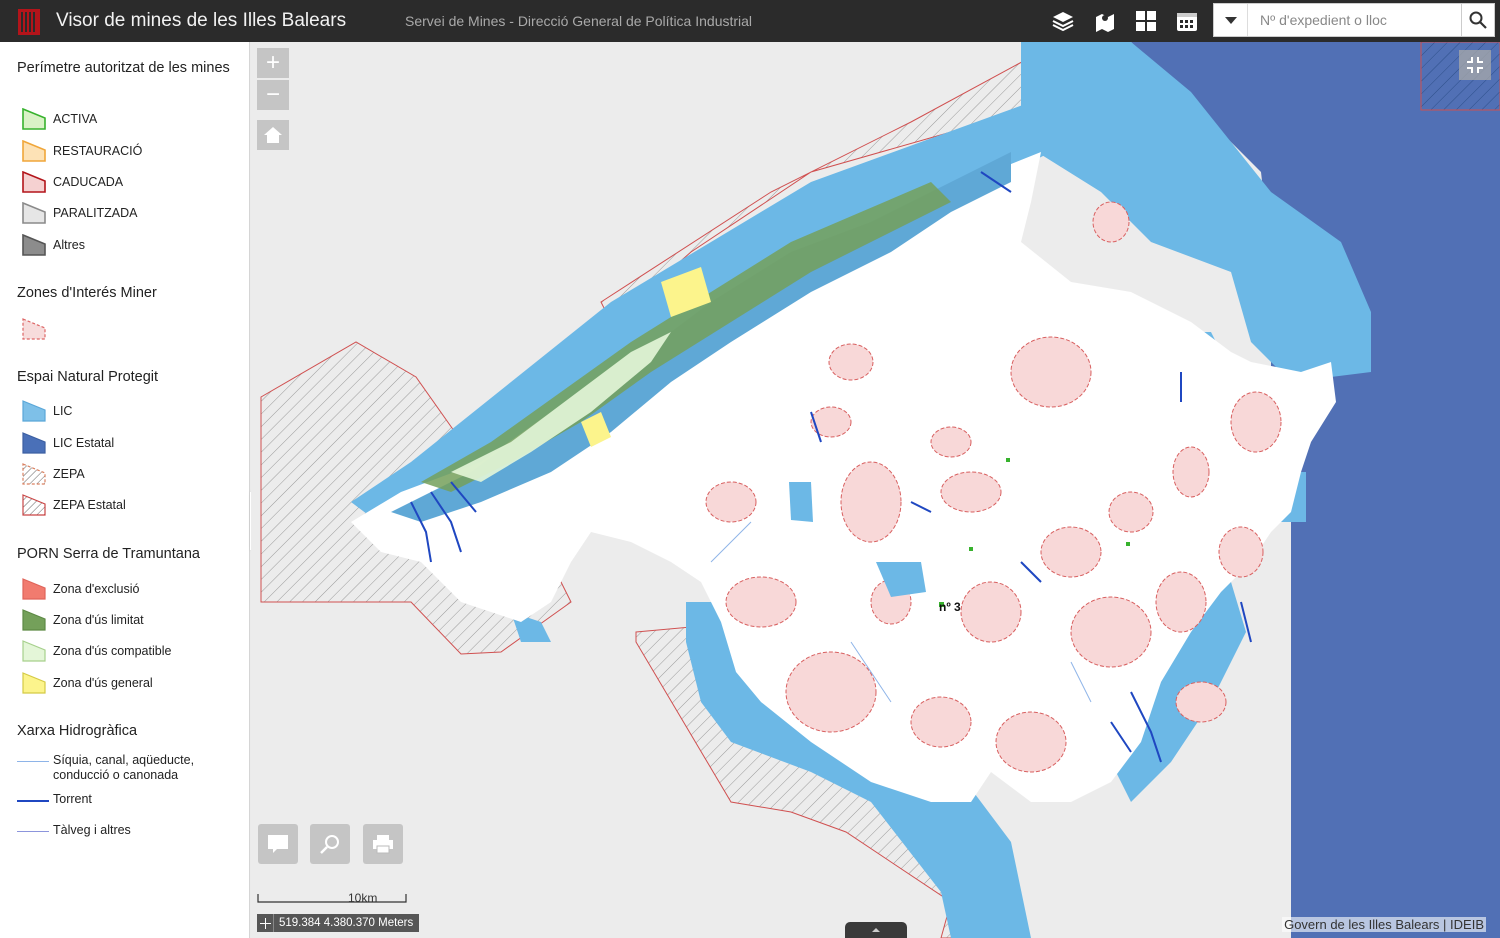  What do you see at coordinates (265, 923) in the screenshot?
I see `crosshair-icon` at bounding box center [265, 923].